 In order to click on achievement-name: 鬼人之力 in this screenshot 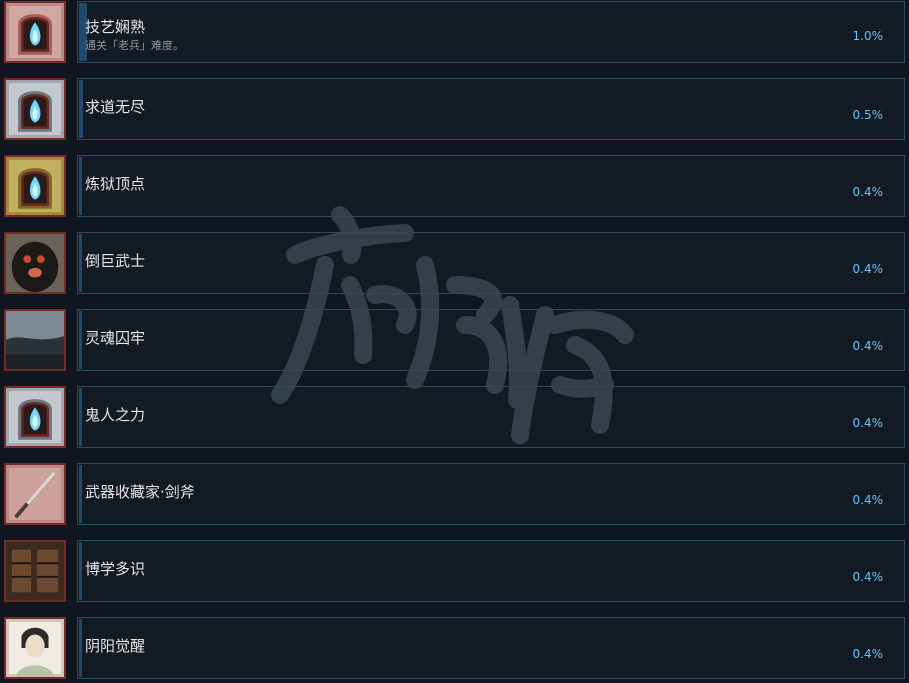, I will do `click(115, 415)`.